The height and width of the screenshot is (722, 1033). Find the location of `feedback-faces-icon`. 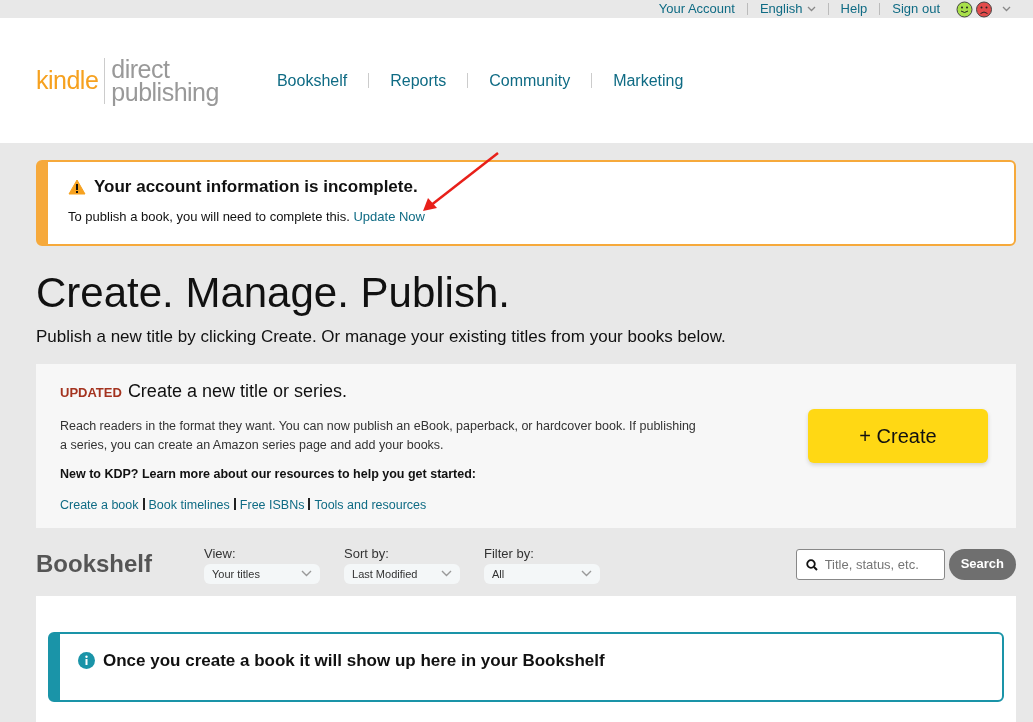

feedback-faces-icon is located at coordinates (975, 9).